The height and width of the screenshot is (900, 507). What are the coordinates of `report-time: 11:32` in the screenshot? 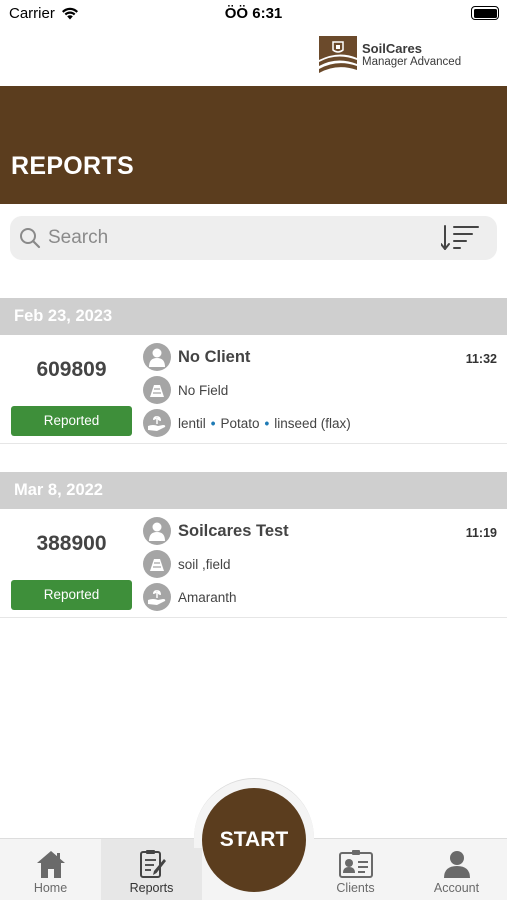 It's located at (481, 359).